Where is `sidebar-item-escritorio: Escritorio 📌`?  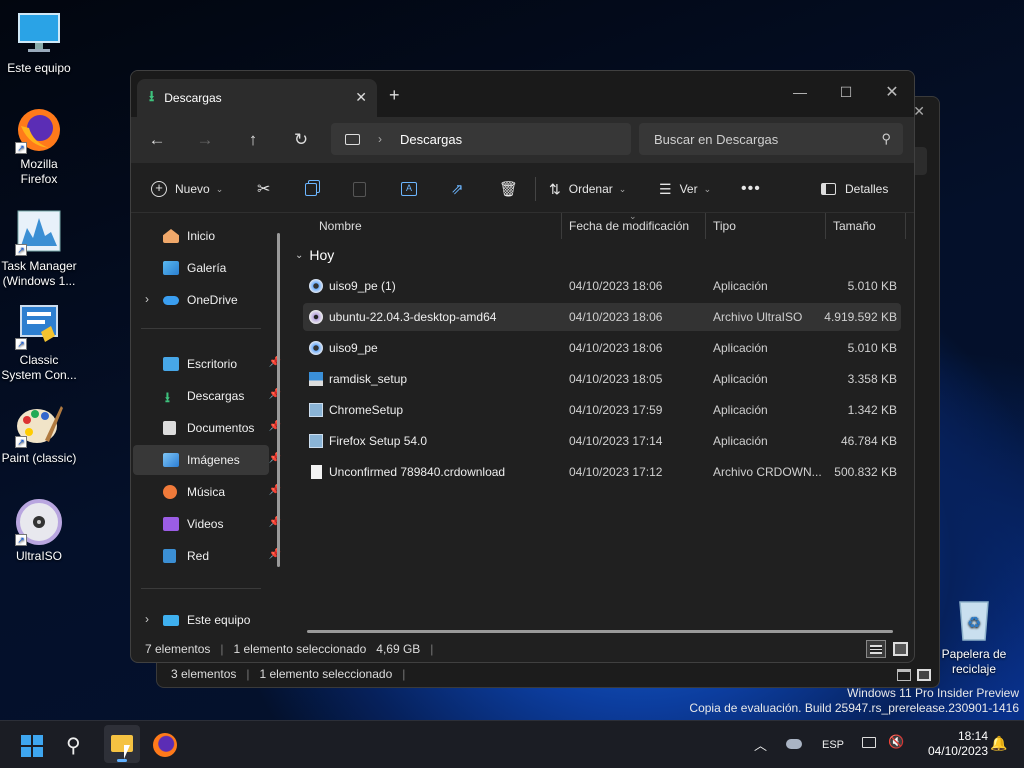 sidebar-item-escritorio: Escritorio 📌 is located at coordinates (207, 364).